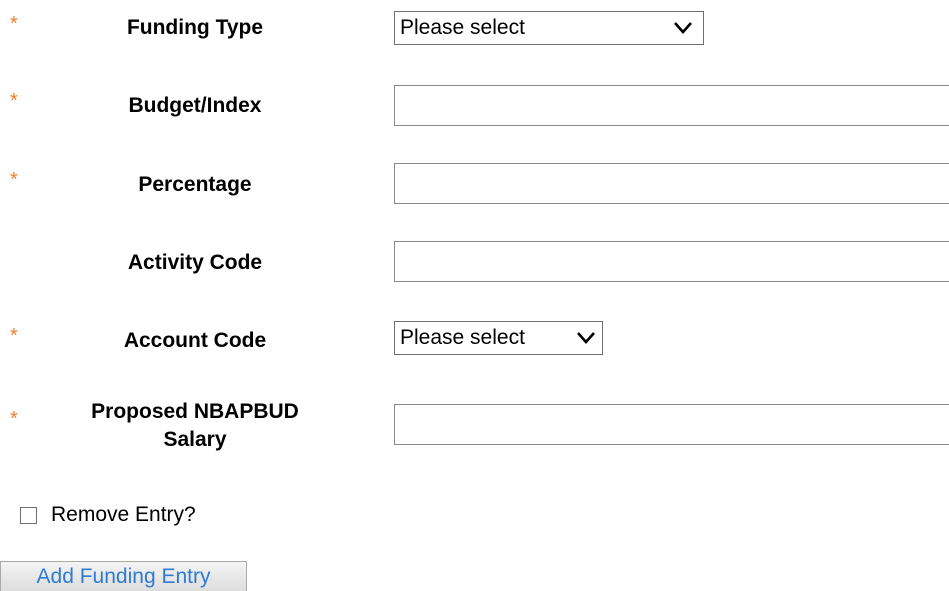 The height and width of the screenshot is (591, 949). Describe the element at coordinates (123, 576) in the screenshot. I see `add-funding-entry-button: Add Funding Entry` at that location.